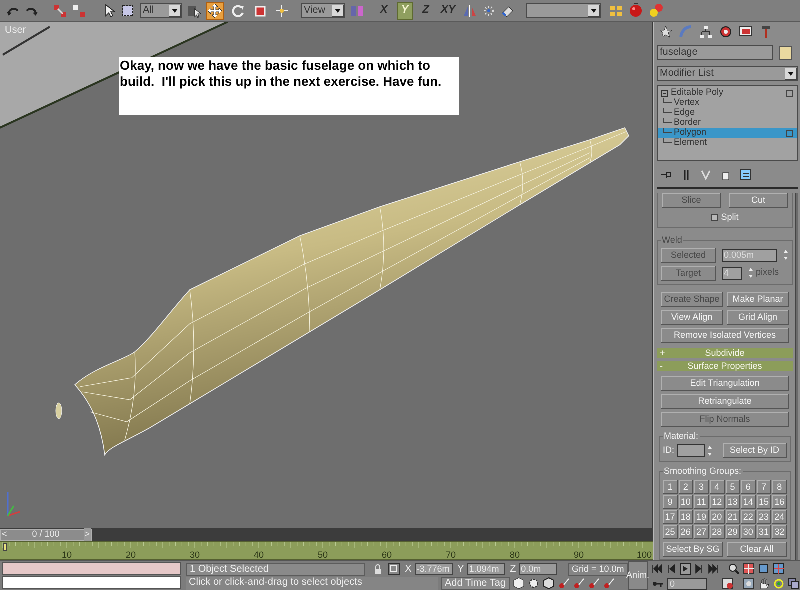  What do you see at coordinates (764, 584) in the screenshot?
I see `hand-icon` at bounding box center [764, 584].